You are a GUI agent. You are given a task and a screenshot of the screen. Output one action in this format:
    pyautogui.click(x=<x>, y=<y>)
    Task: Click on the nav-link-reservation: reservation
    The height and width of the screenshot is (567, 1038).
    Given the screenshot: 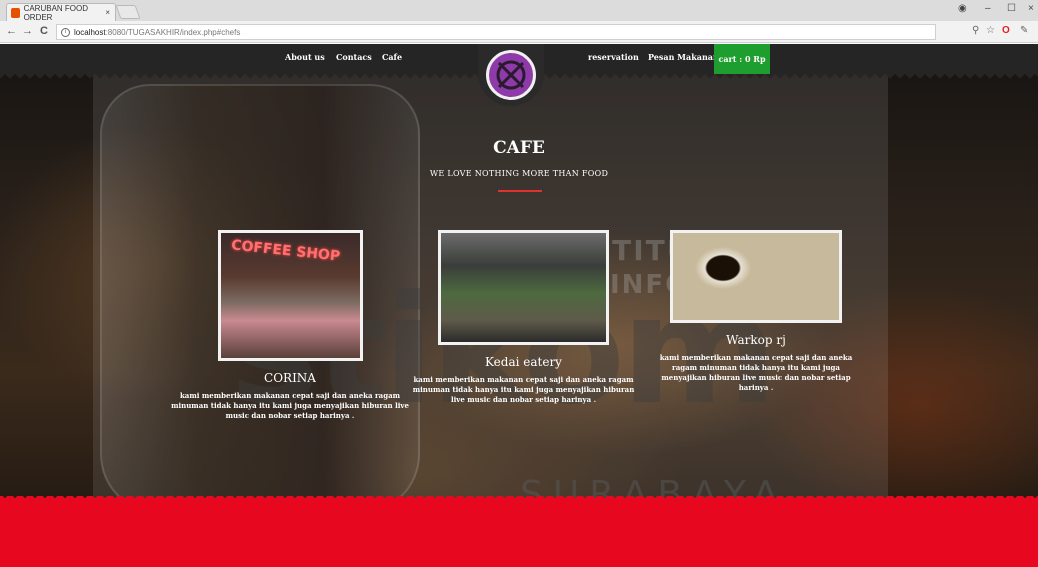 What is the action you would take?
    pyautogui.click(x=613, y=57)
    